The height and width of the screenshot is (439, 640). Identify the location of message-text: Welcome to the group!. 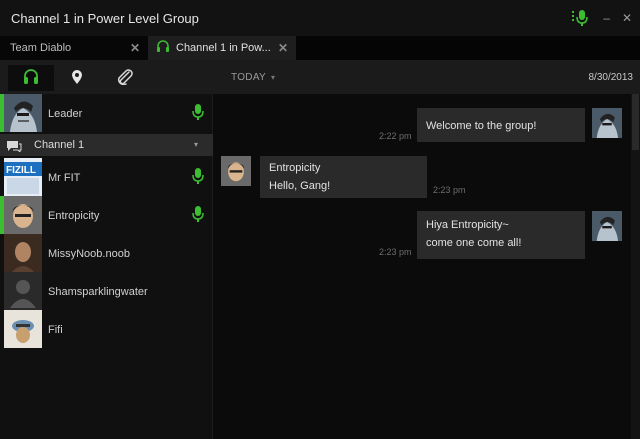
(481, 126).